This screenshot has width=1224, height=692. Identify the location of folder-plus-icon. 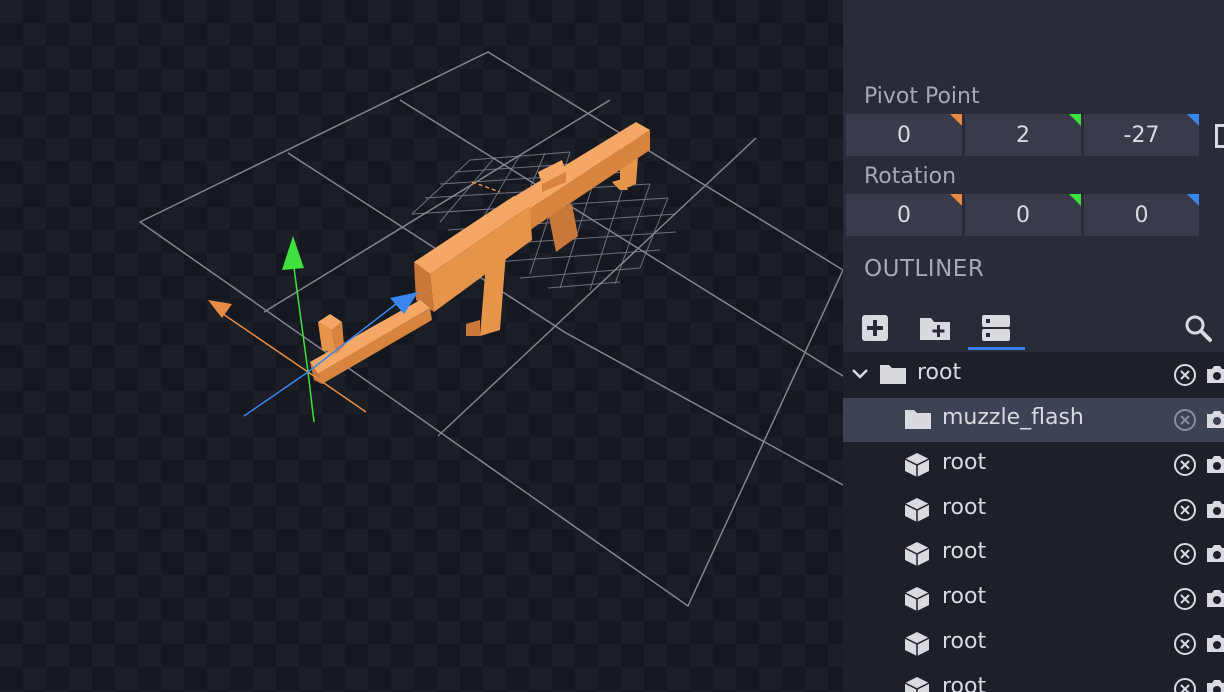
(935, 329).